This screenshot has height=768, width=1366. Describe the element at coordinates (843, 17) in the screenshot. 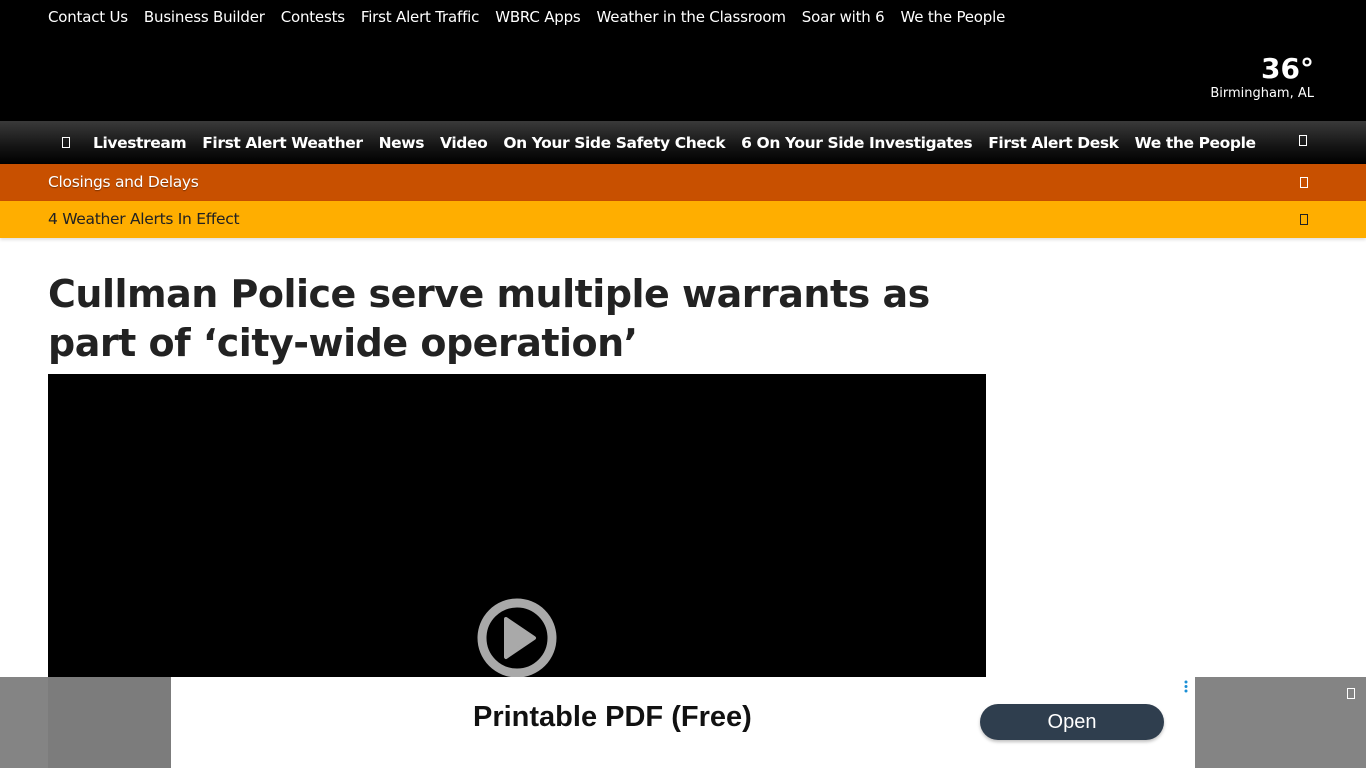

I see `util-link-soar-with-6: Soar with 6` at that location.